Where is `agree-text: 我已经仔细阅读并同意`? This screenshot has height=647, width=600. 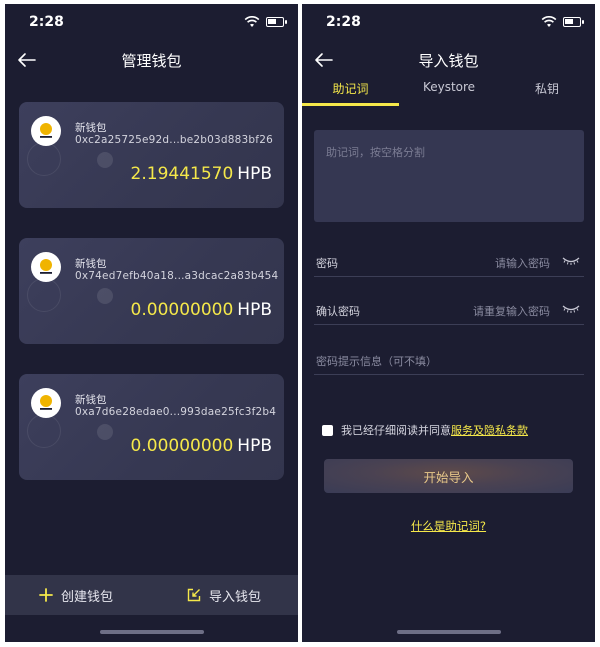 agree-text: 我已经仔细阅读并同意 is located at coordinates (396, 430).